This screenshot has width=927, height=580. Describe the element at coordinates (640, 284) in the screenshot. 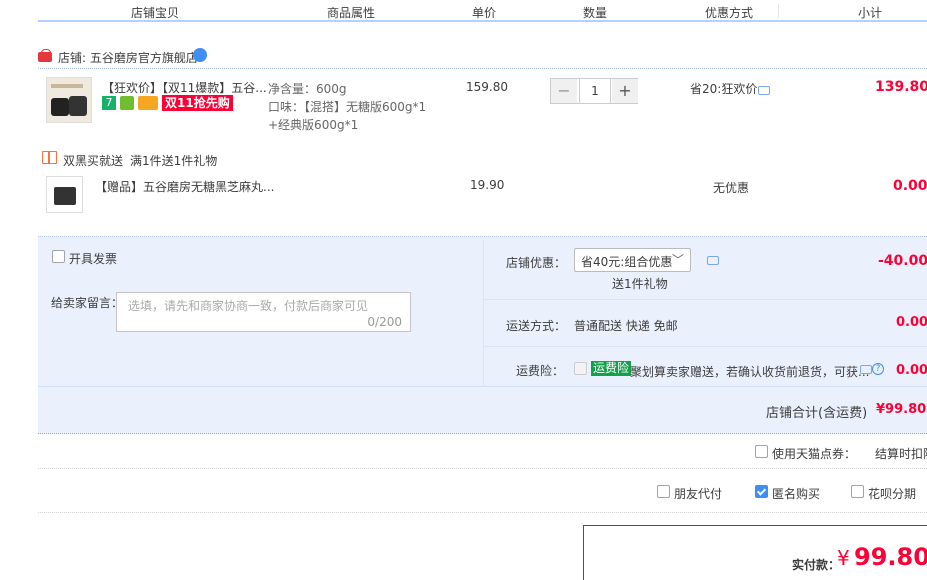

I see `shop-discount-gift: 送1件礼物` at that location.